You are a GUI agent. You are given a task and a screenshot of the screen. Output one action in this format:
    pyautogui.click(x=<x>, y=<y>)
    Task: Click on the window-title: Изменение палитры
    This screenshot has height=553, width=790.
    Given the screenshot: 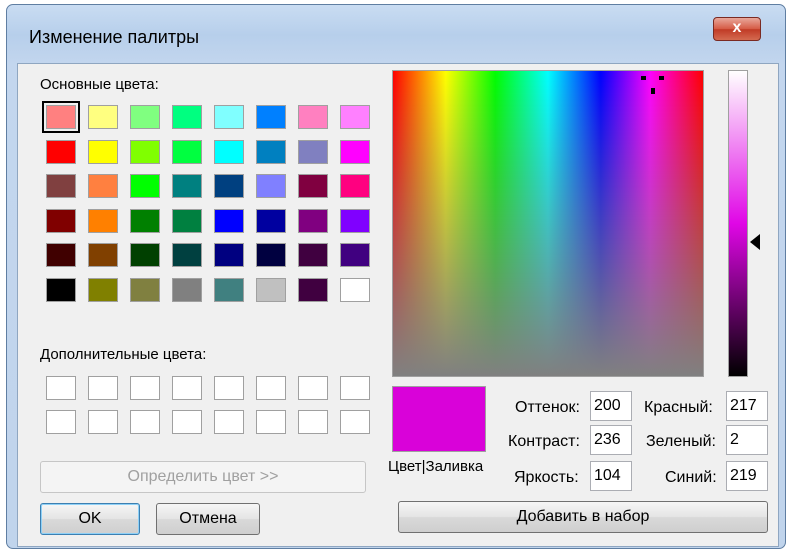 What is the action you would take?
    pyautogui.click(x=114, y=37)
    